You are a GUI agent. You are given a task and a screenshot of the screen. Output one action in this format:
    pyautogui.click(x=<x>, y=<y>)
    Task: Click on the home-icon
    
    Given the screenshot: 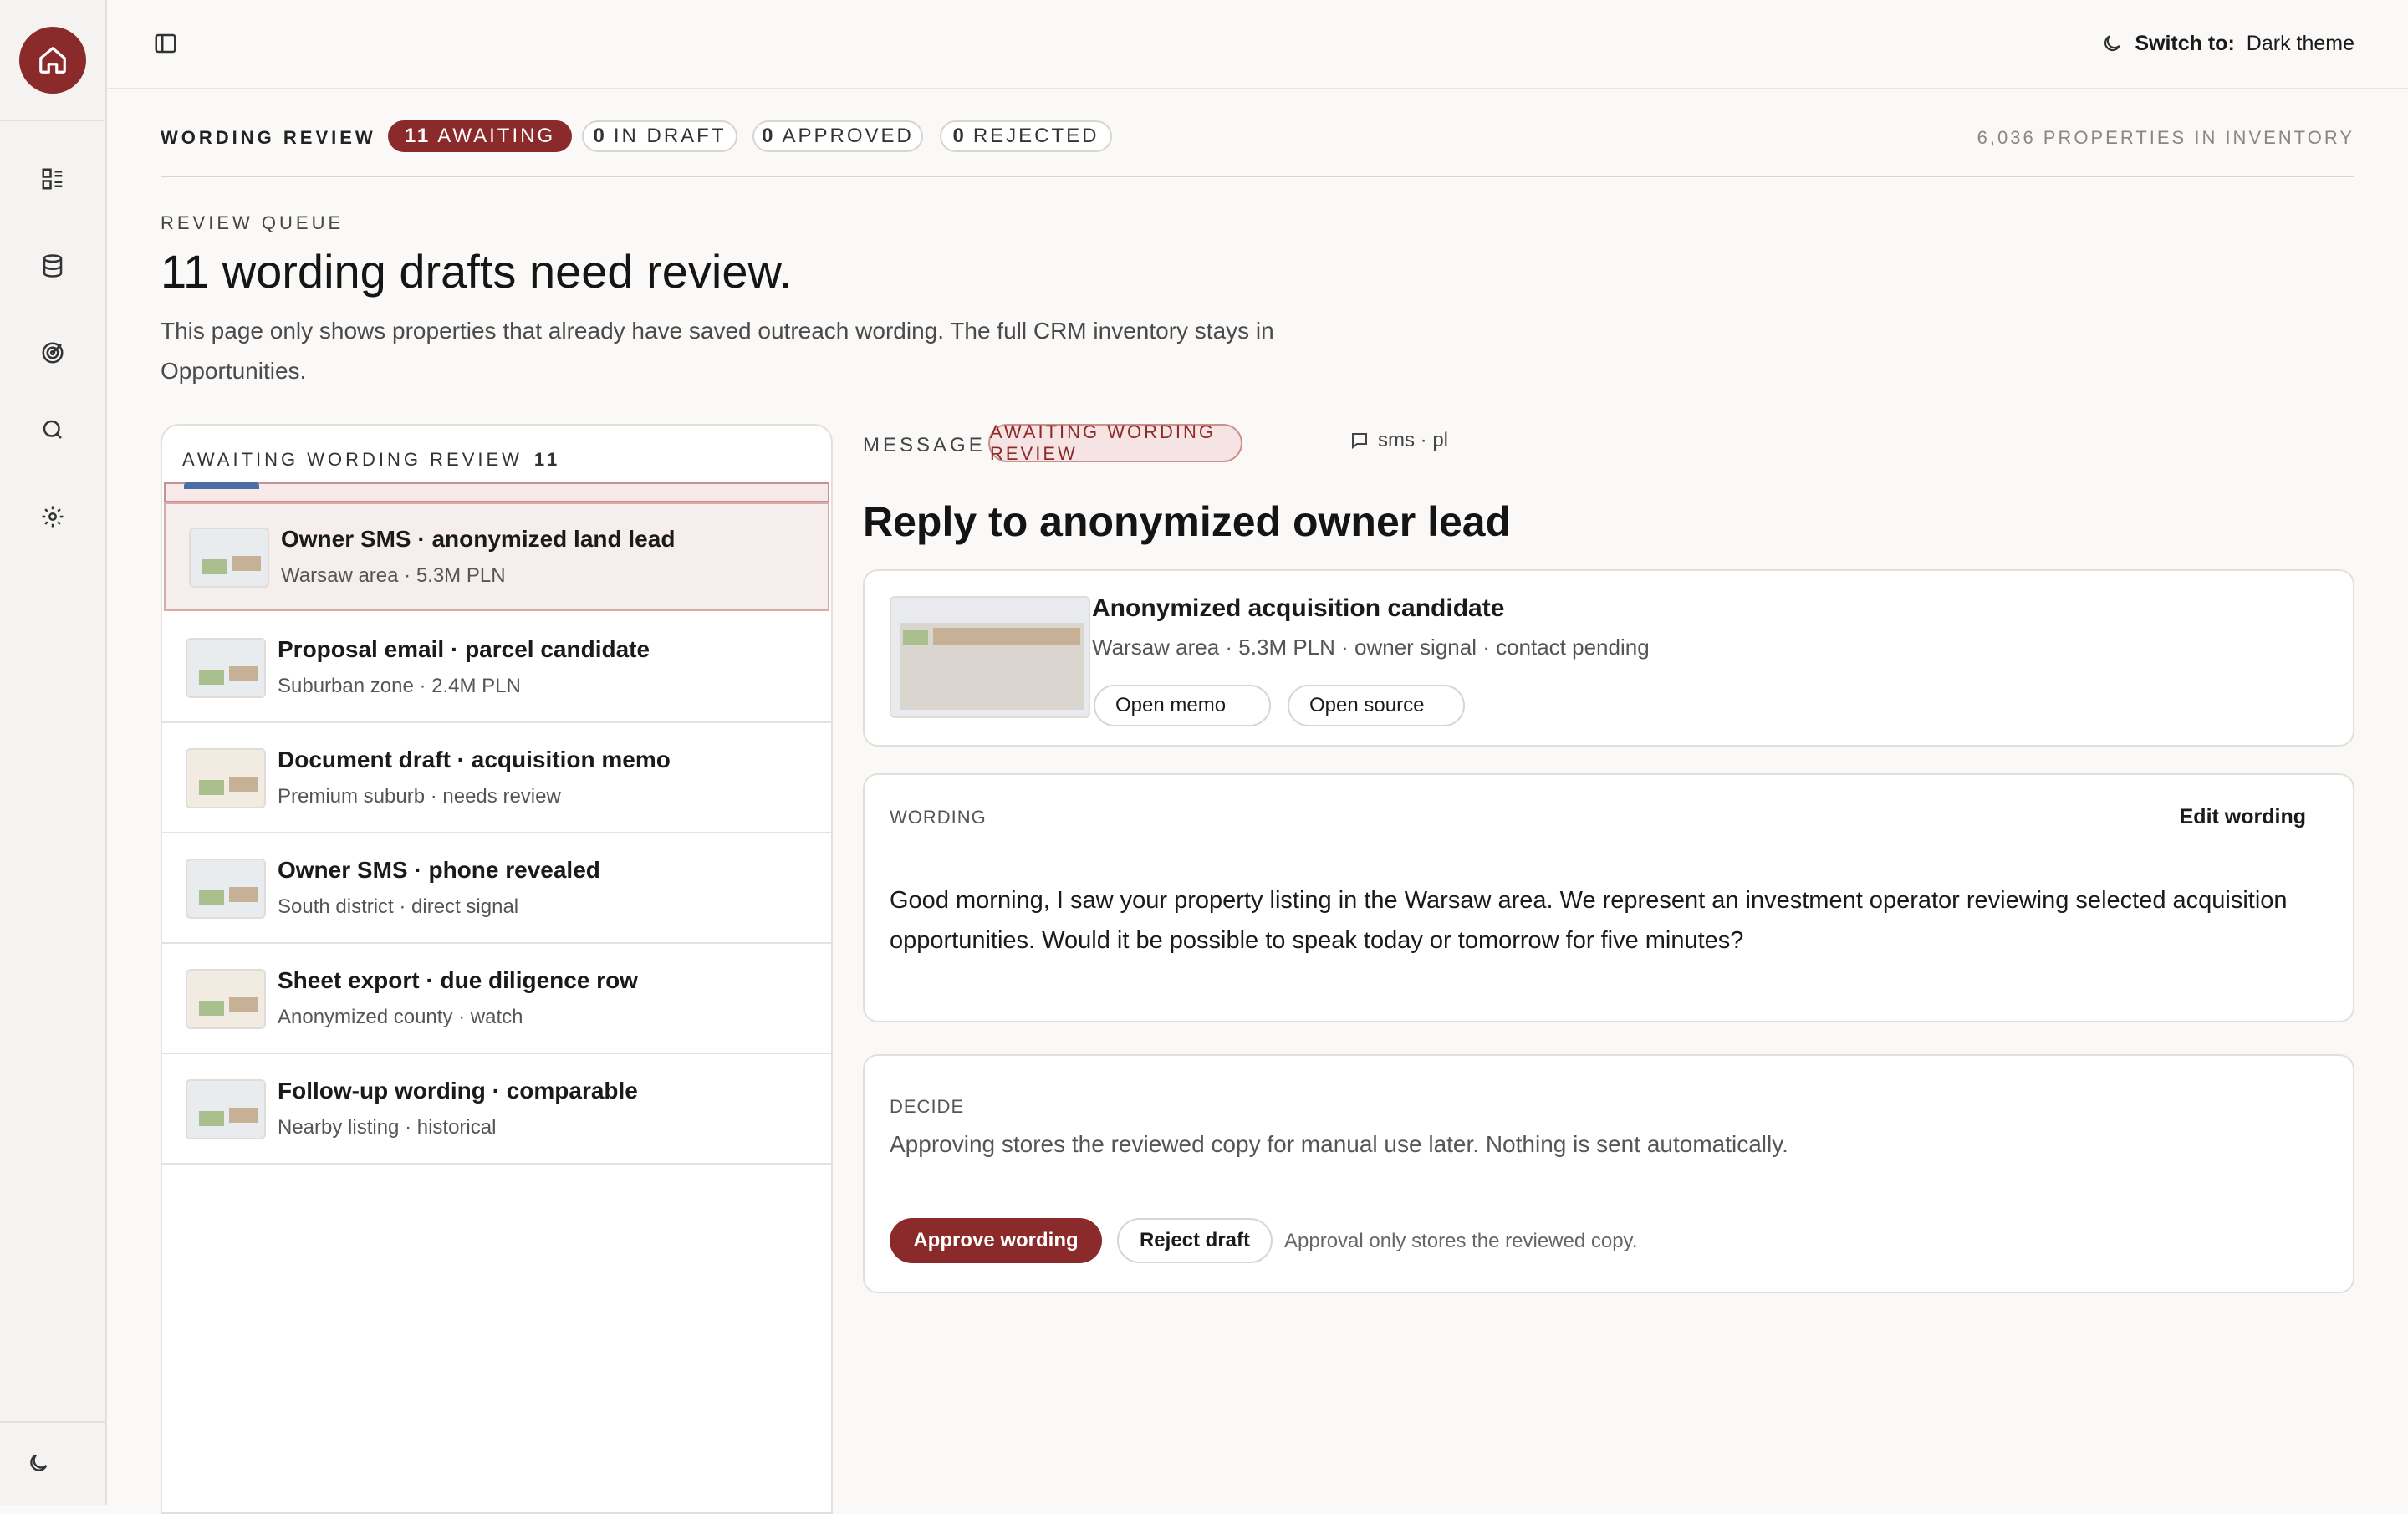 What is the action you would take?
    pyautogui.click(x=53, y=60)
    